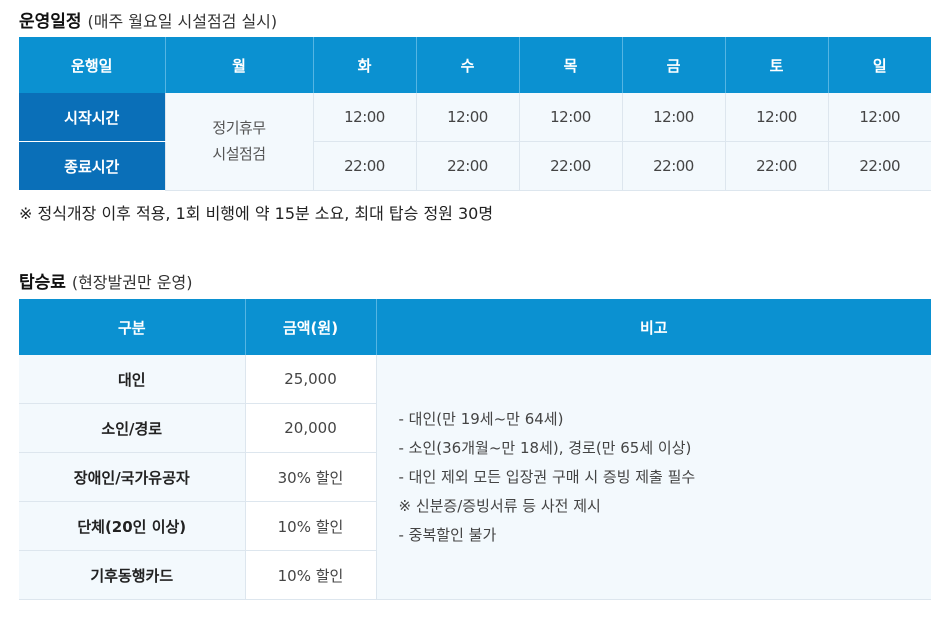 This screenshot has height=617, width=946. I want to click on category-cell: 대인, so click(132, 379).